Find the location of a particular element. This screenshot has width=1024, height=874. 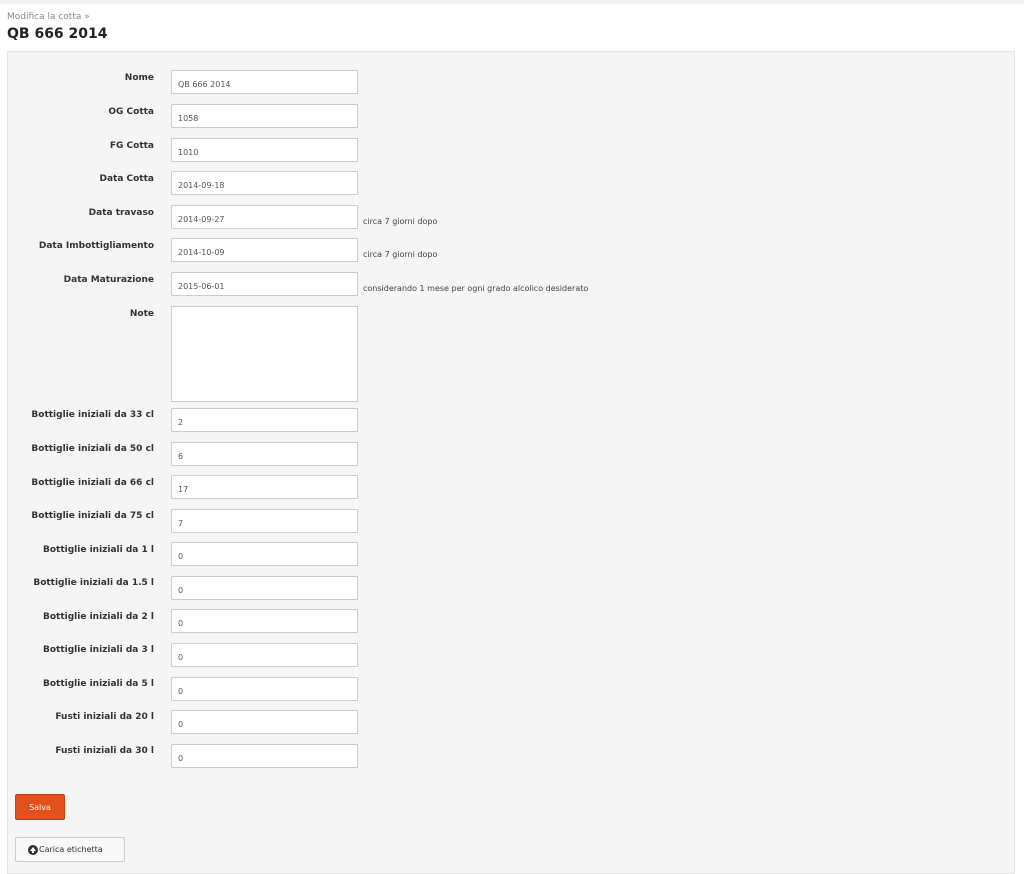

fusti-30l-input: 0 is located at coordinates (264, 756).